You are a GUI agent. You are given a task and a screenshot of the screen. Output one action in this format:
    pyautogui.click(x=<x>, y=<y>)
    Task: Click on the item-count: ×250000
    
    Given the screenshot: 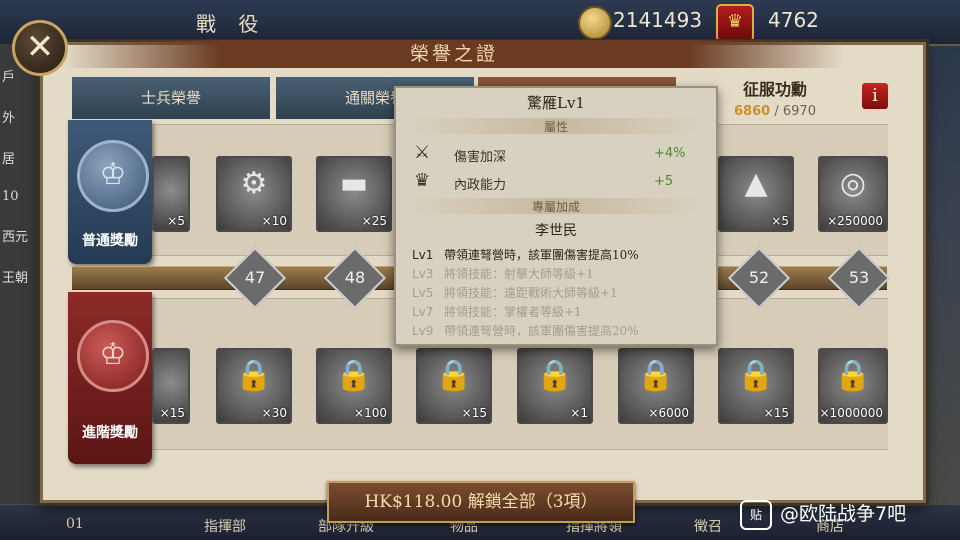 What is the action you would take?
    pyautogui.click(x=855, y=221)
    